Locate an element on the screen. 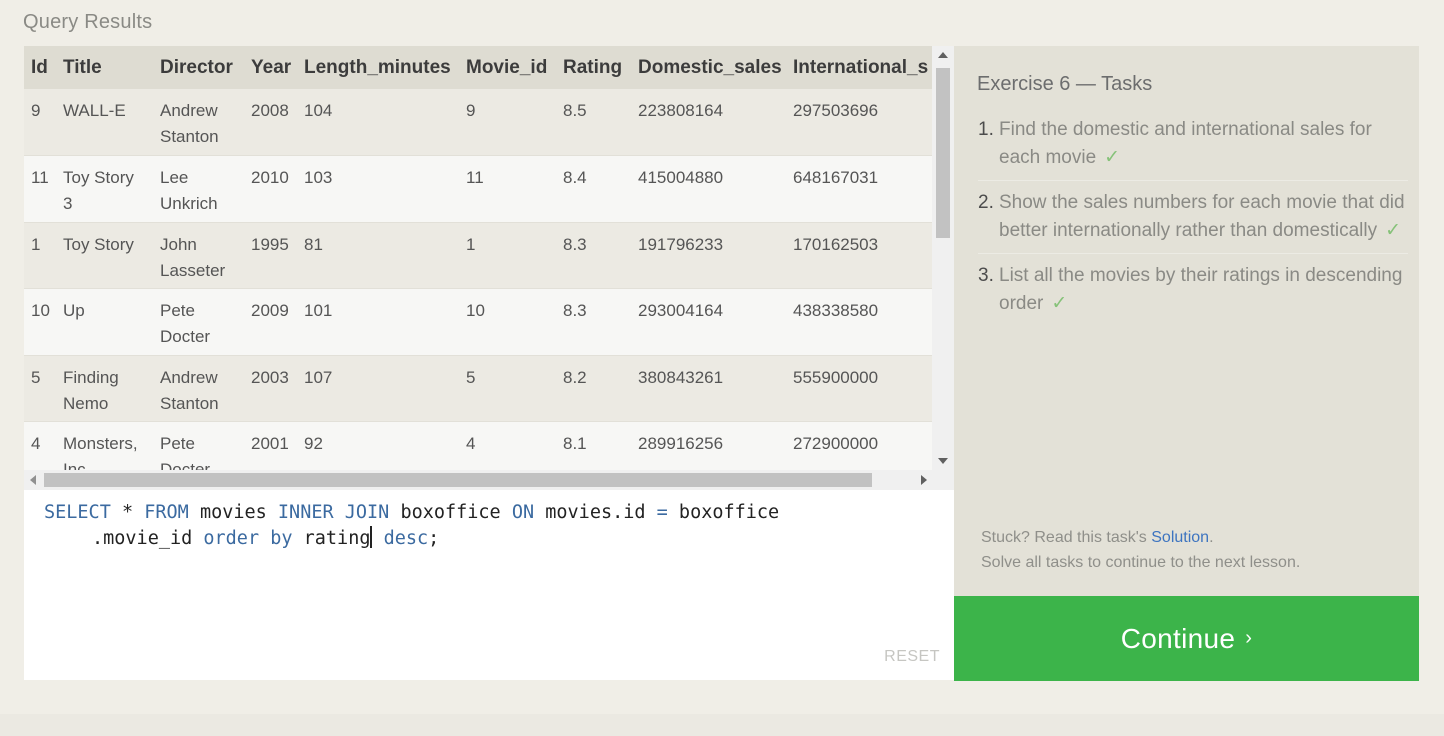 The height and width of the screenshot is (736, 1444). bottom-band is located at coordinates (722, 725).